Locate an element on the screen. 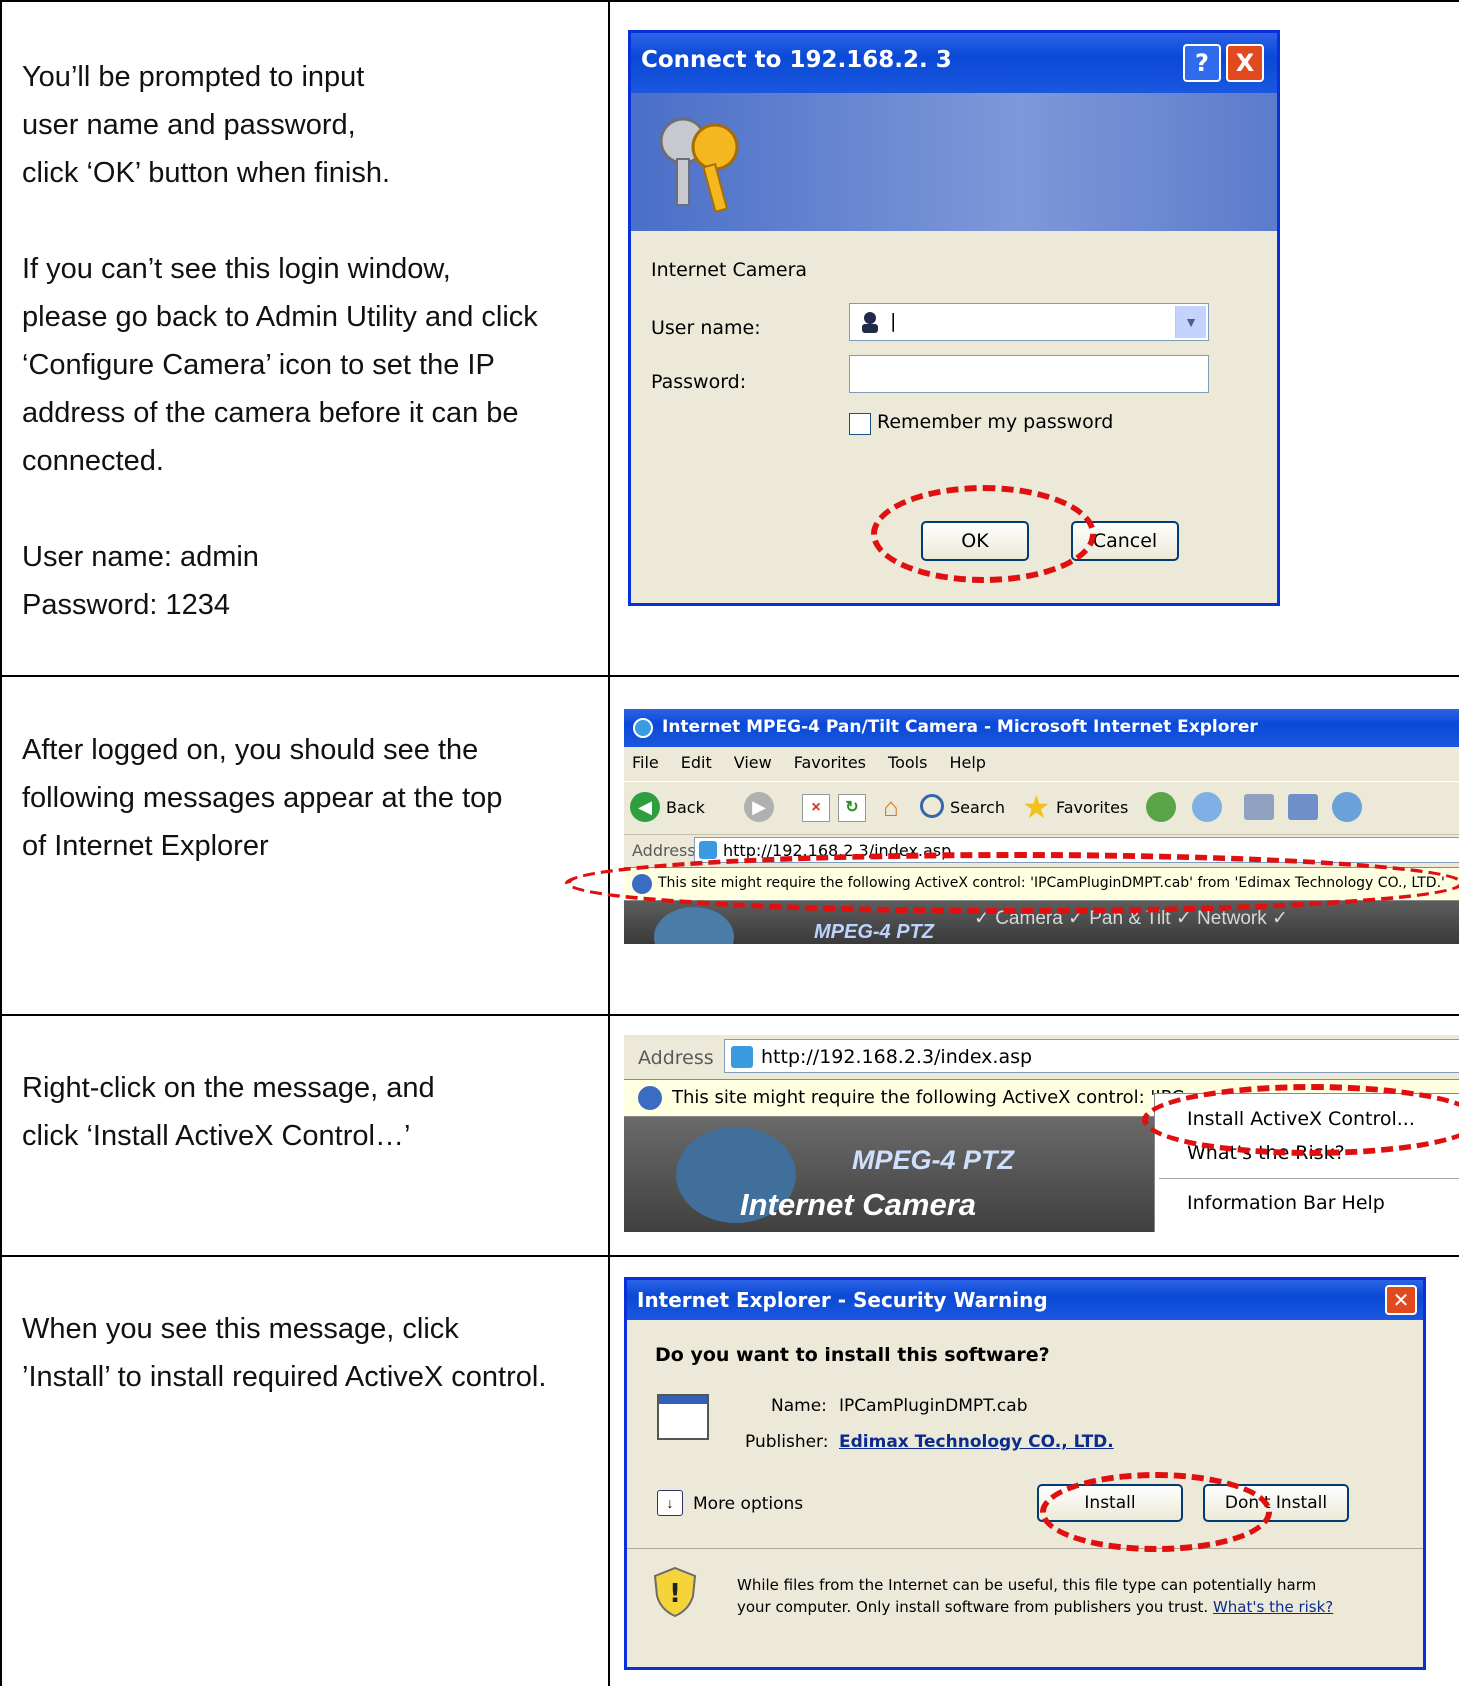 The height and width of the screenshot is (1686, 1459). shield-icon is located at coordinates (650, 1098).